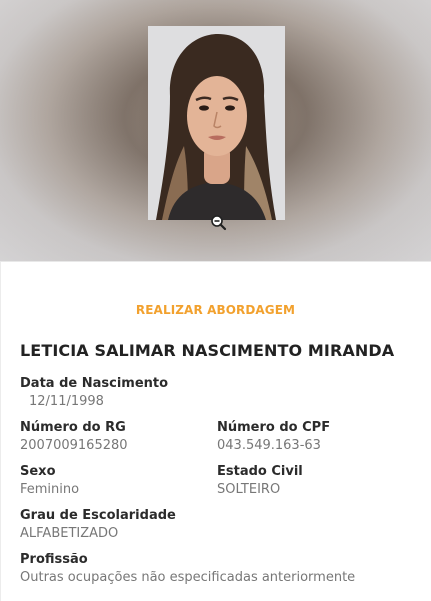 This screenshot has height=601, width=431. What do you see at coordinates (54, 559) in the screenshot?
I see `profession-label: Profissão` at bounding box center [54, 559].